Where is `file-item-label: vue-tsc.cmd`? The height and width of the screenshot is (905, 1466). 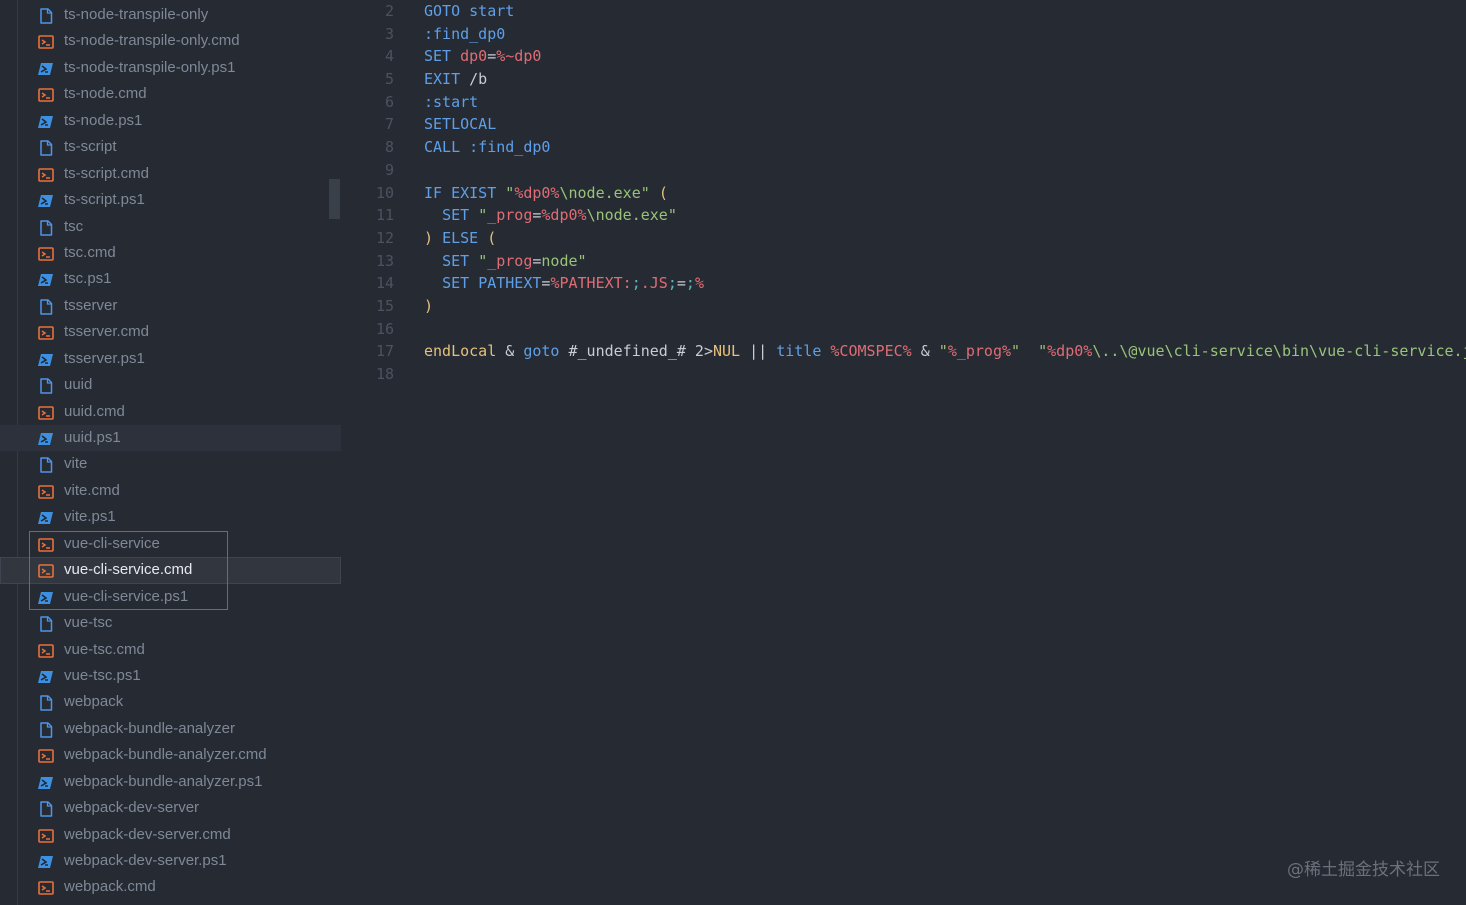
file-item-label: vue-tsc.cmd is located at coordinates (104, 649).